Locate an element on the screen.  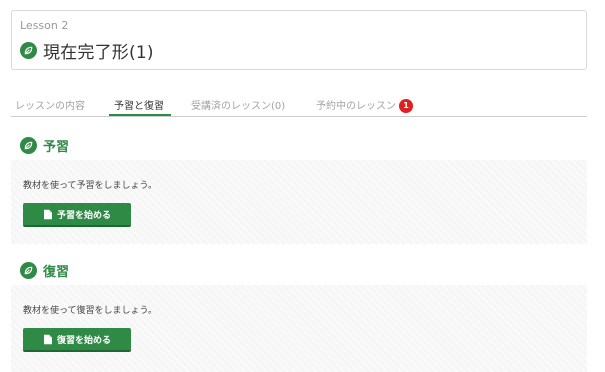
preview-description: 教材を使って予習をしましょう。 is located at coordinates (90, 186).